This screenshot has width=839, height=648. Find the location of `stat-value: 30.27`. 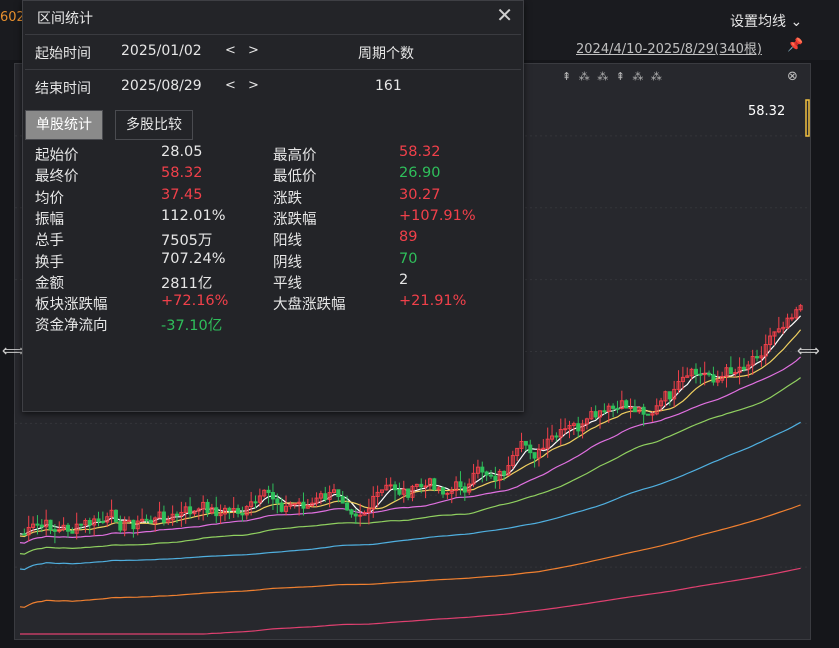

stat-value: 30.27 is located at coordinates (420, 194).